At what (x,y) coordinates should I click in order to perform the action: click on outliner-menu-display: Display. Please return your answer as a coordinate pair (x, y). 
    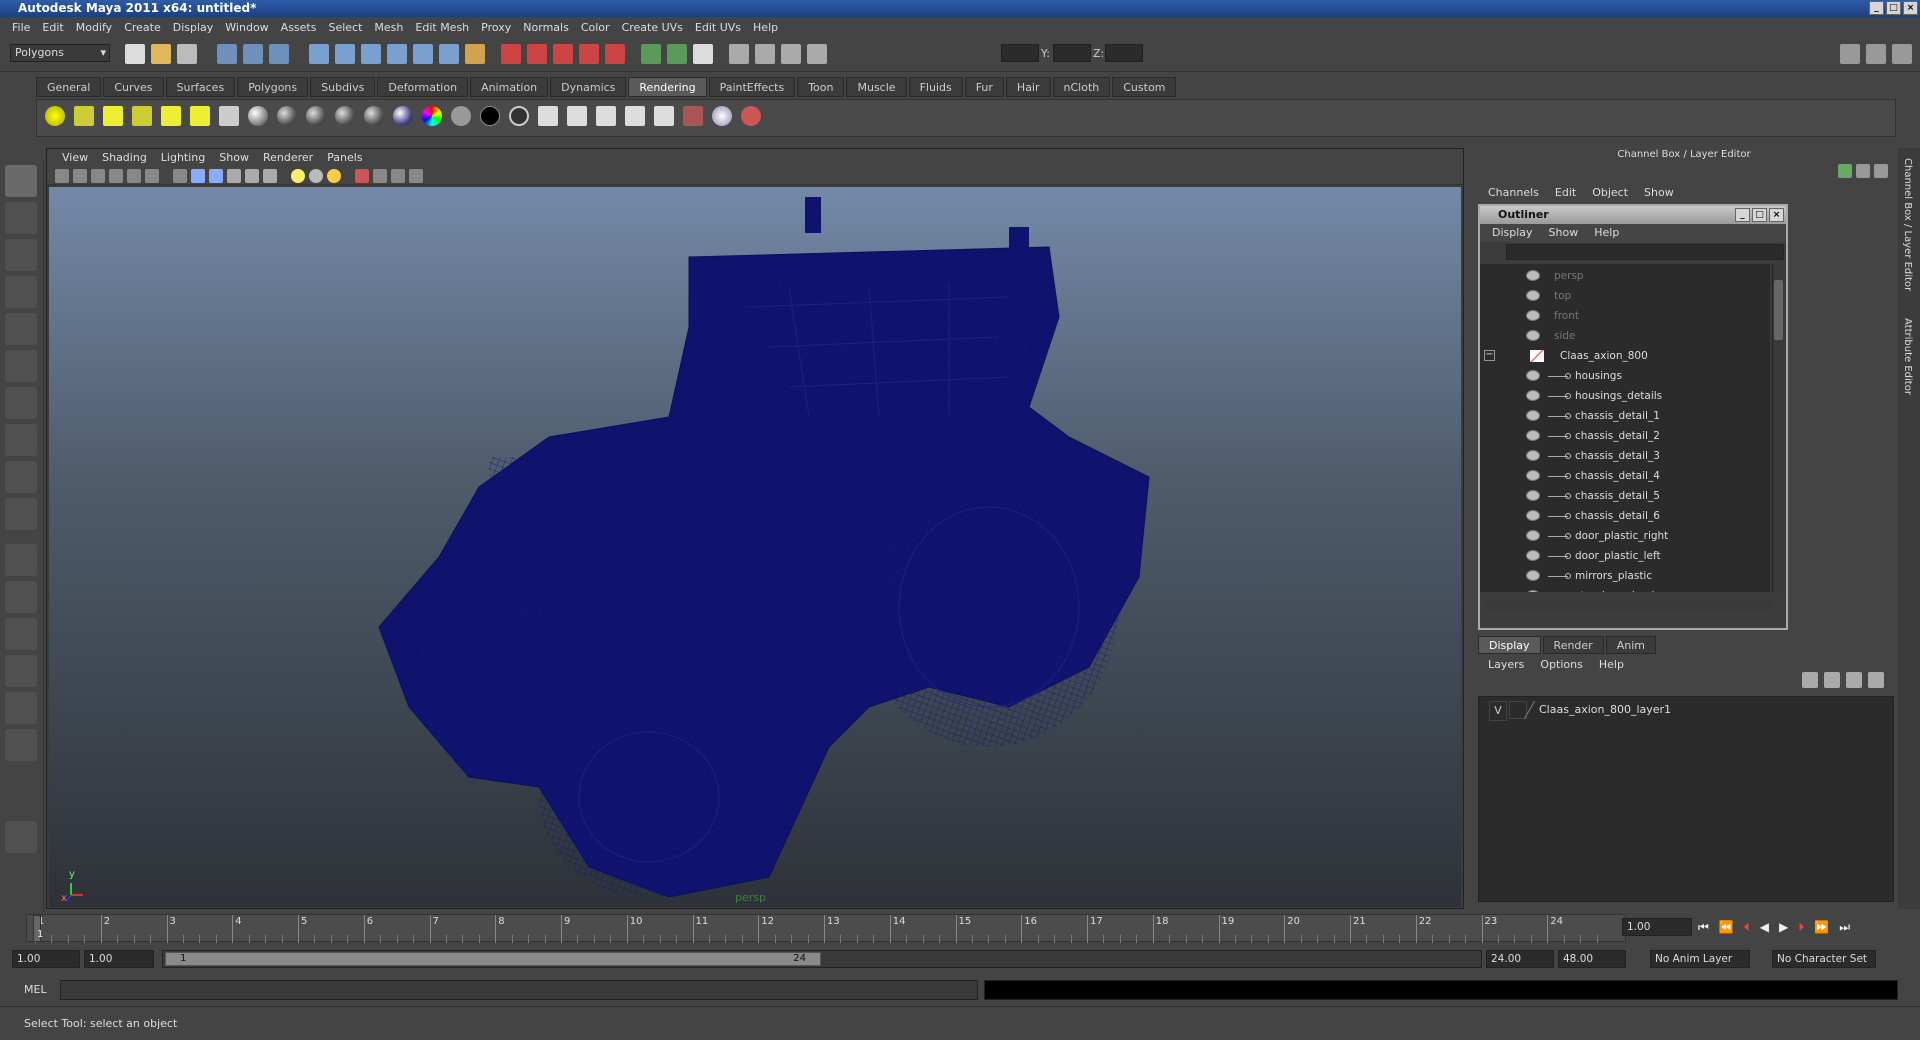
    Looking at the image, I should click on (1512, 233).